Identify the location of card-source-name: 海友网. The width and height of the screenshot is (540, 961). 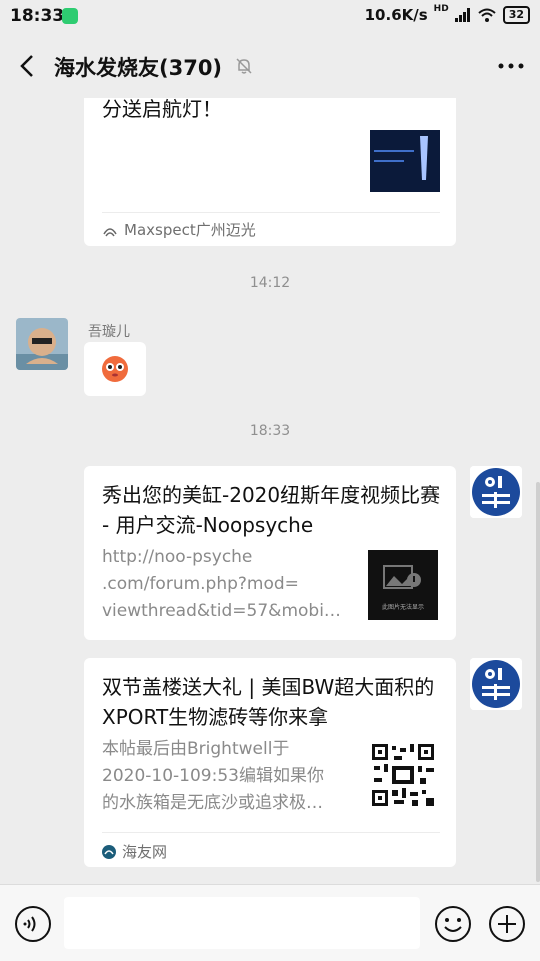
(145, 852).